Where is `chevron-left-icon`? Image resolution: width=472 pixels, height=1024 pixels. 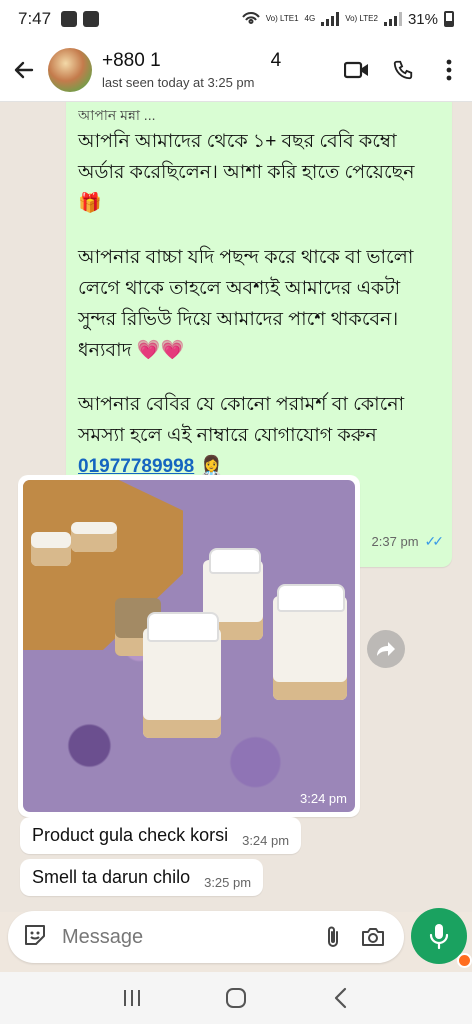 chevron-left-icon is located at coordinates (340, 998).